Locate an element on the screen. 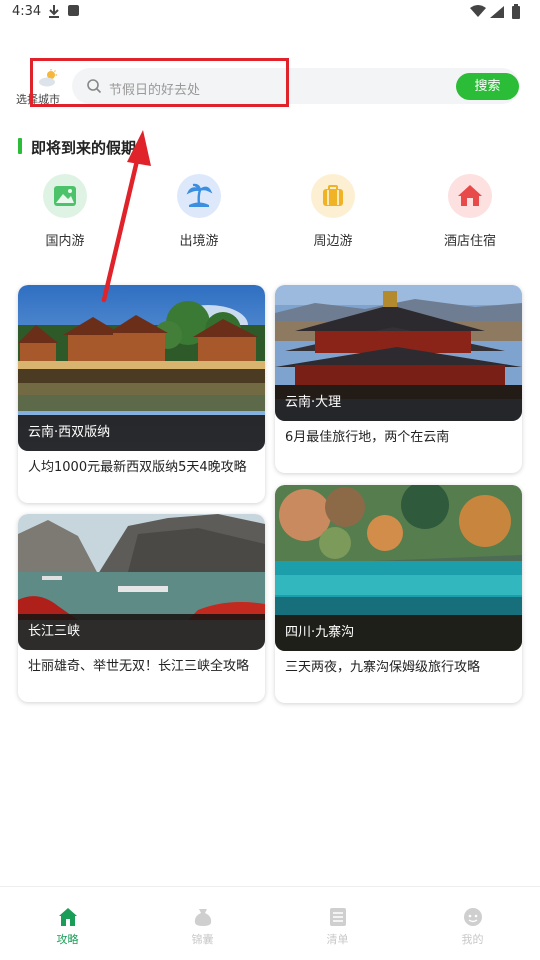 The image size is (540, 960). home-icon is located at coordinates (68, 917).